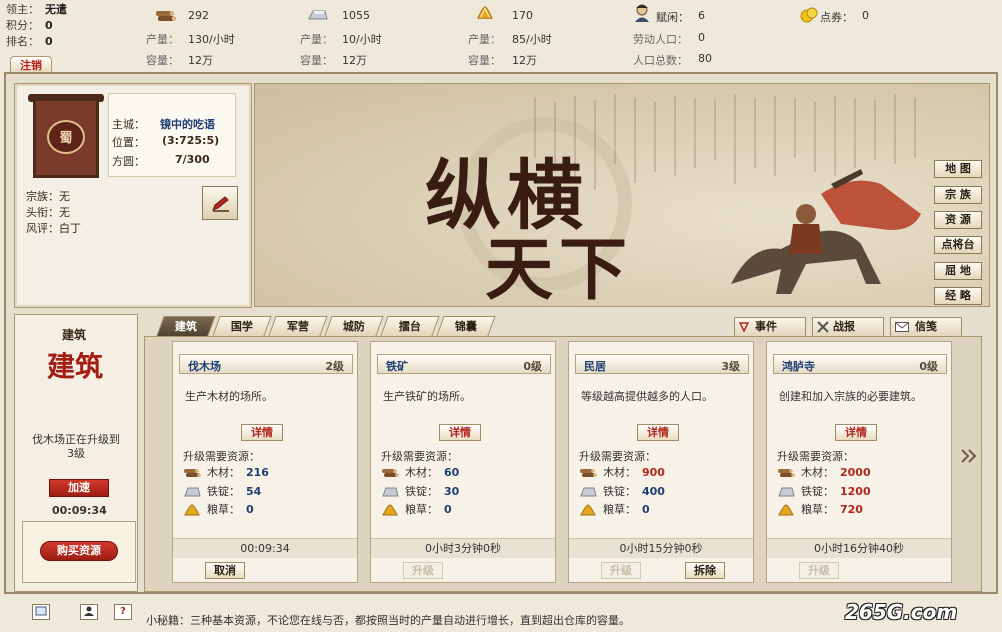 This screenshot has height=632, width=1002. What do you see at coordinates (66, 137) in the screenshot?
I see `faction-seal: 蜀` at bounding box center [66, 137].